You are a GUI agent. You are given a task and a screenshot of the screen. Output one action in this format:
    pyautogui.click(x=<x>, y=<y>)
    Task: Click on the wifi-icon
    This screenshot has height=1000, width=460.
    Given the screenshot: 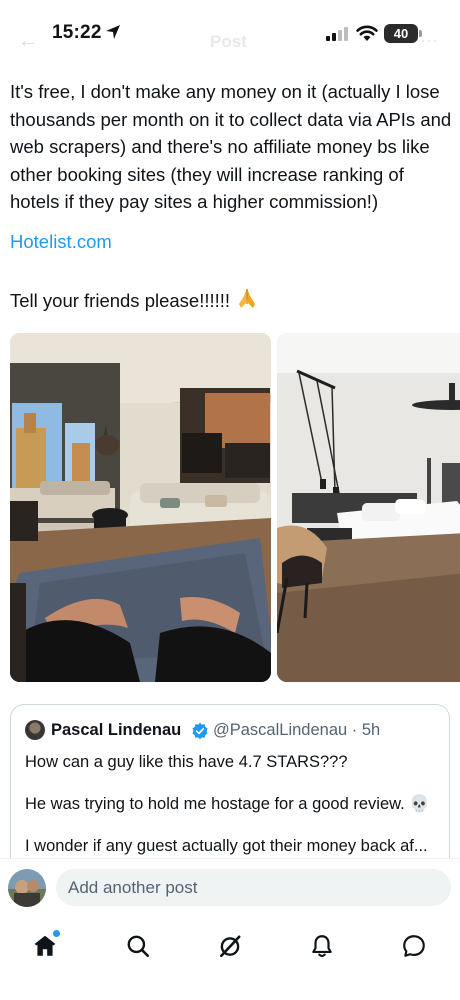 What is the action you would take?
    pyautogui.click(x=367, y=33)
    